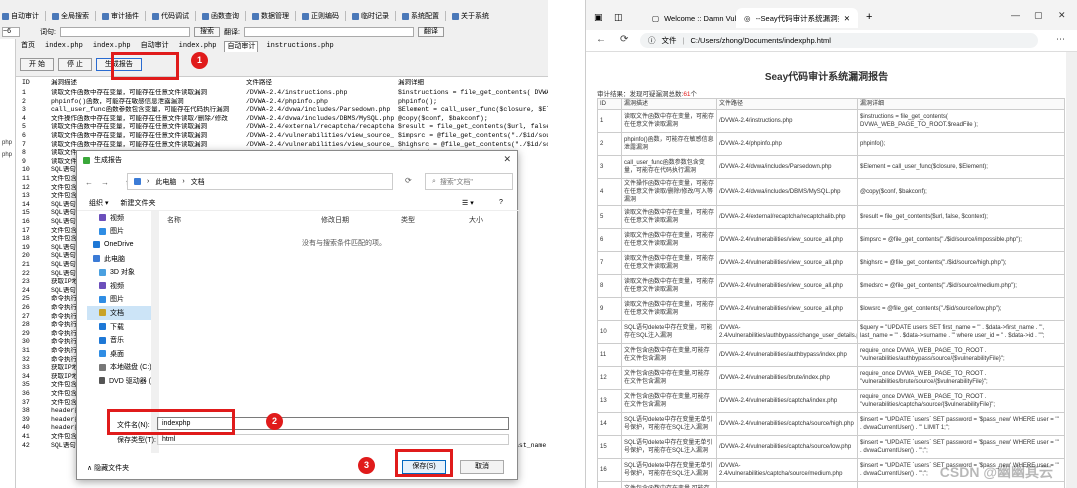 Image resolution: width=1077 pixels, height=488 pixels. What do you see at coordinates (601, 39) in the screenshot?
I see `back-icon: ←` at bounding box center [601, 39].